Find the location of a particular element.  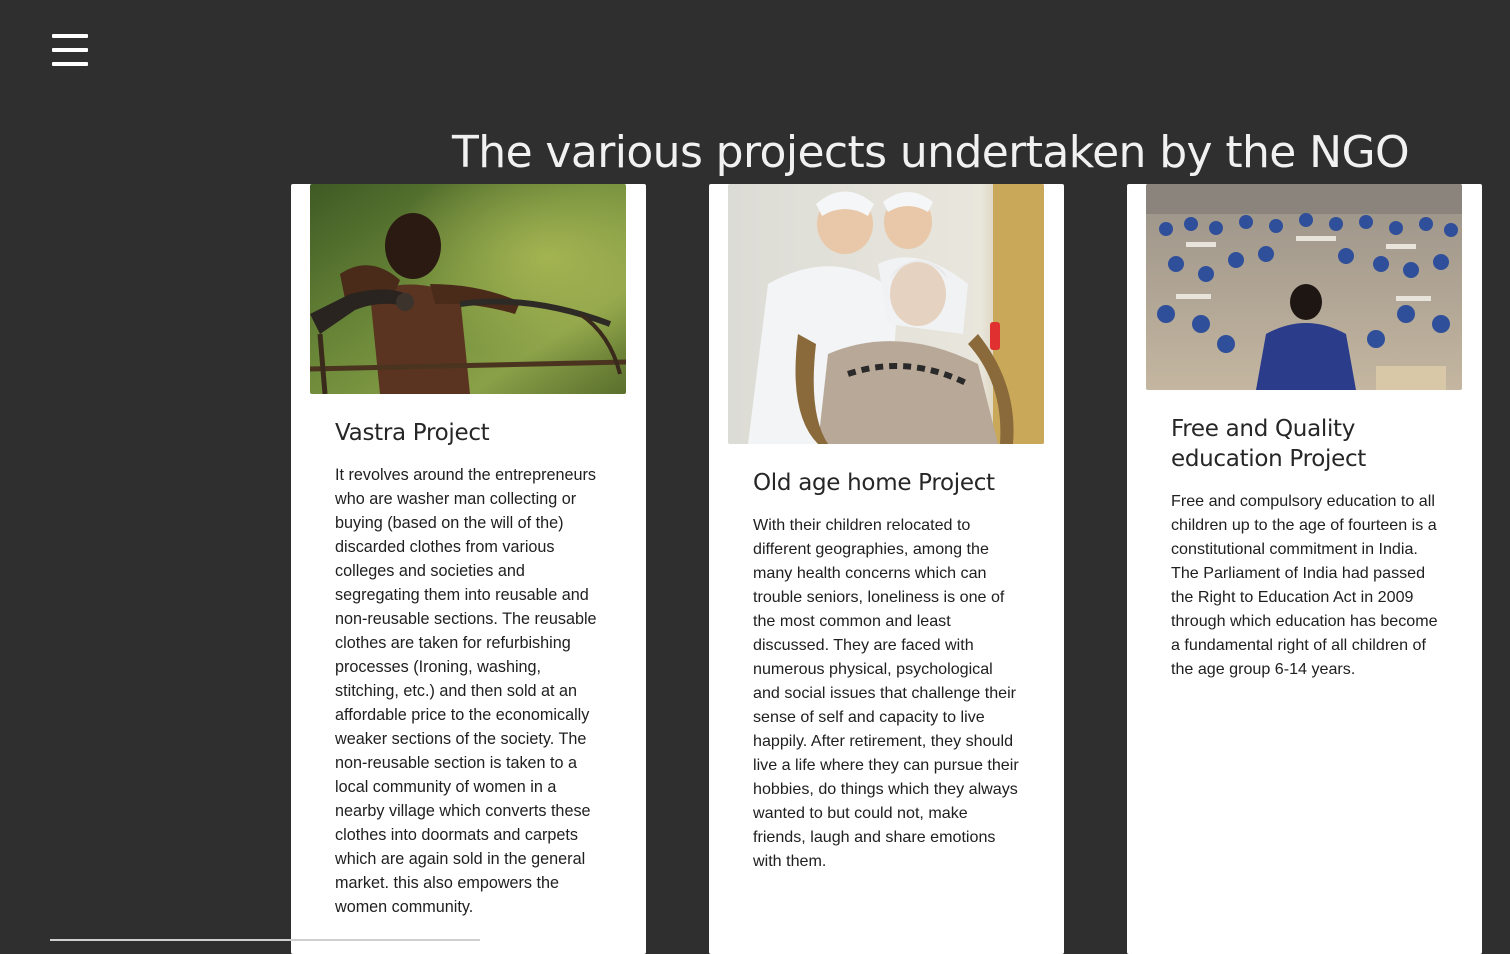

nurses-with-elderly-woman-photo is located at coordinates (886, 314).